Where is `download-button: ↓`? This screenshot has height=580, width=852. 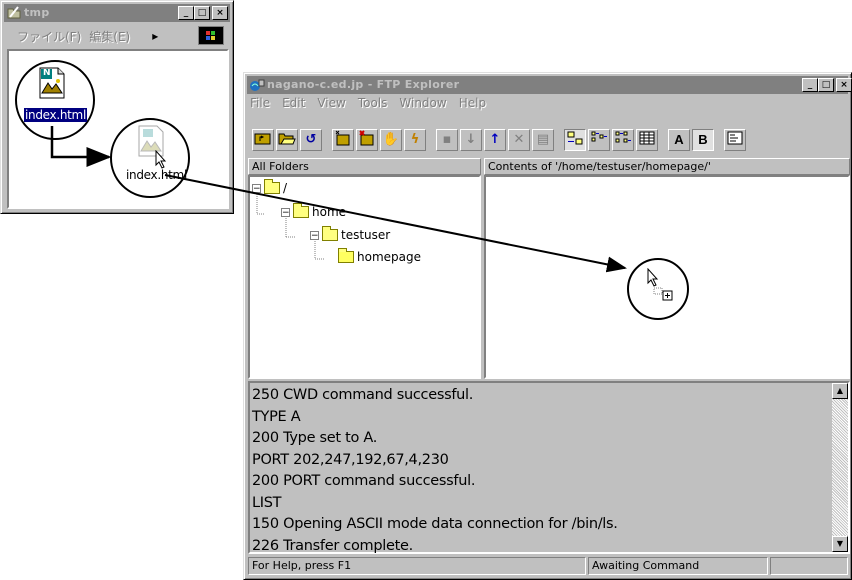
download-button: ↓ is located at coordinates (471, 140).